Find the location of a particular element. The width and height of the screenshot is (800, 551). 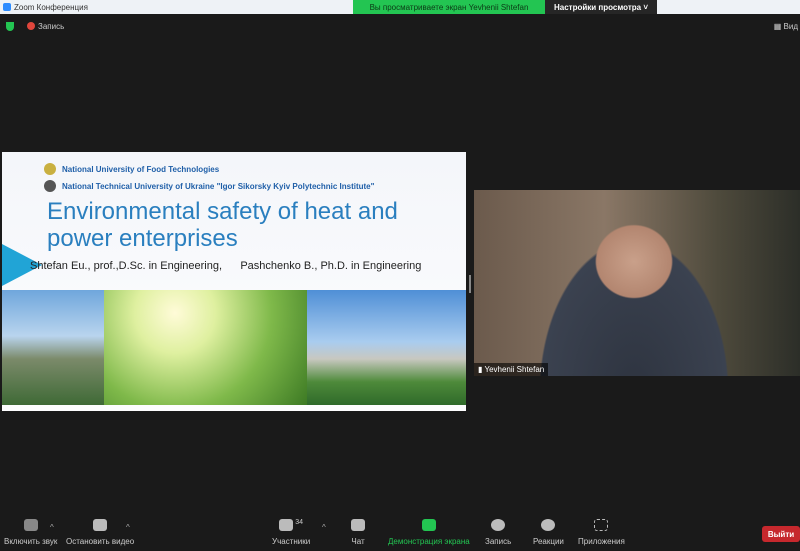

university-name: National University of Food Technologies is located at coordinates (141, 169).